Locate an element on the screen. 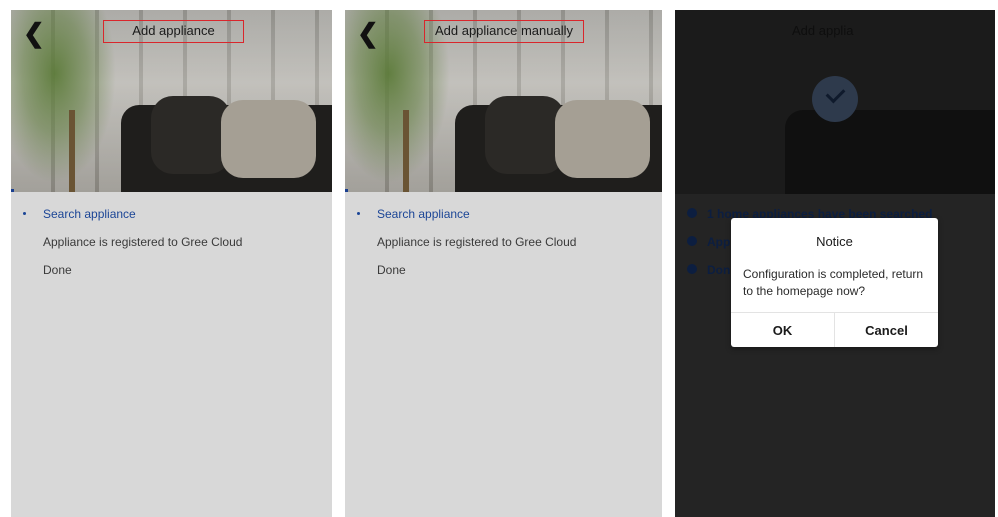 Image resolution: width=998 pixels, height=517 pixels. step-label: Don is located at coordinates (719, 270).